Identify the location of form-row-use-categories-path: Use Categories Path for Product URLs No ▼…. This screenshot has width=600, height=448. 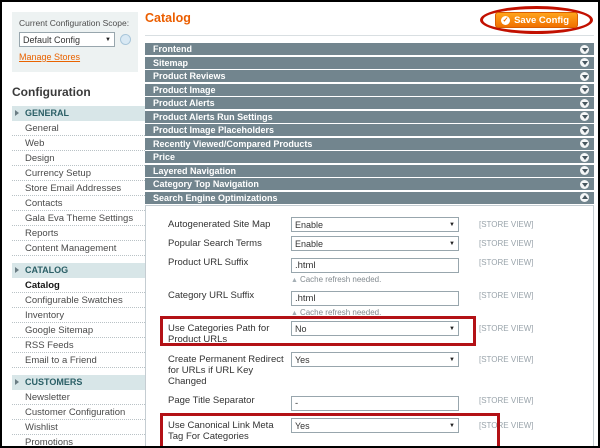
(376, 333).